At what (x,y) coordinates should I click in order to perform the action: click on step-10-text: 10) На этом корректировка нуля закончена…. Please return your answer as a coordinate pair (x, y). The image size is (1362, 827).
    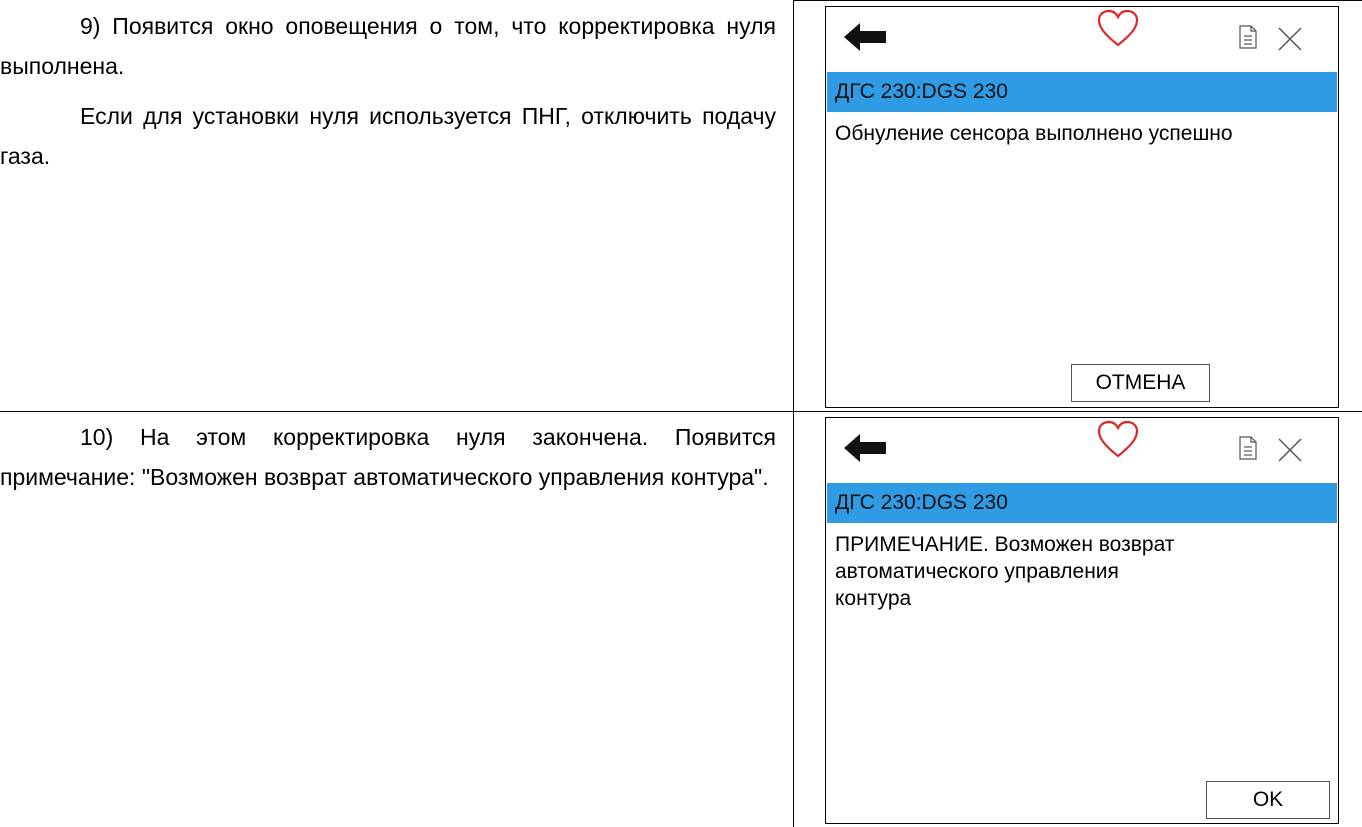
    Looking at the image, I should click on (388, 457).